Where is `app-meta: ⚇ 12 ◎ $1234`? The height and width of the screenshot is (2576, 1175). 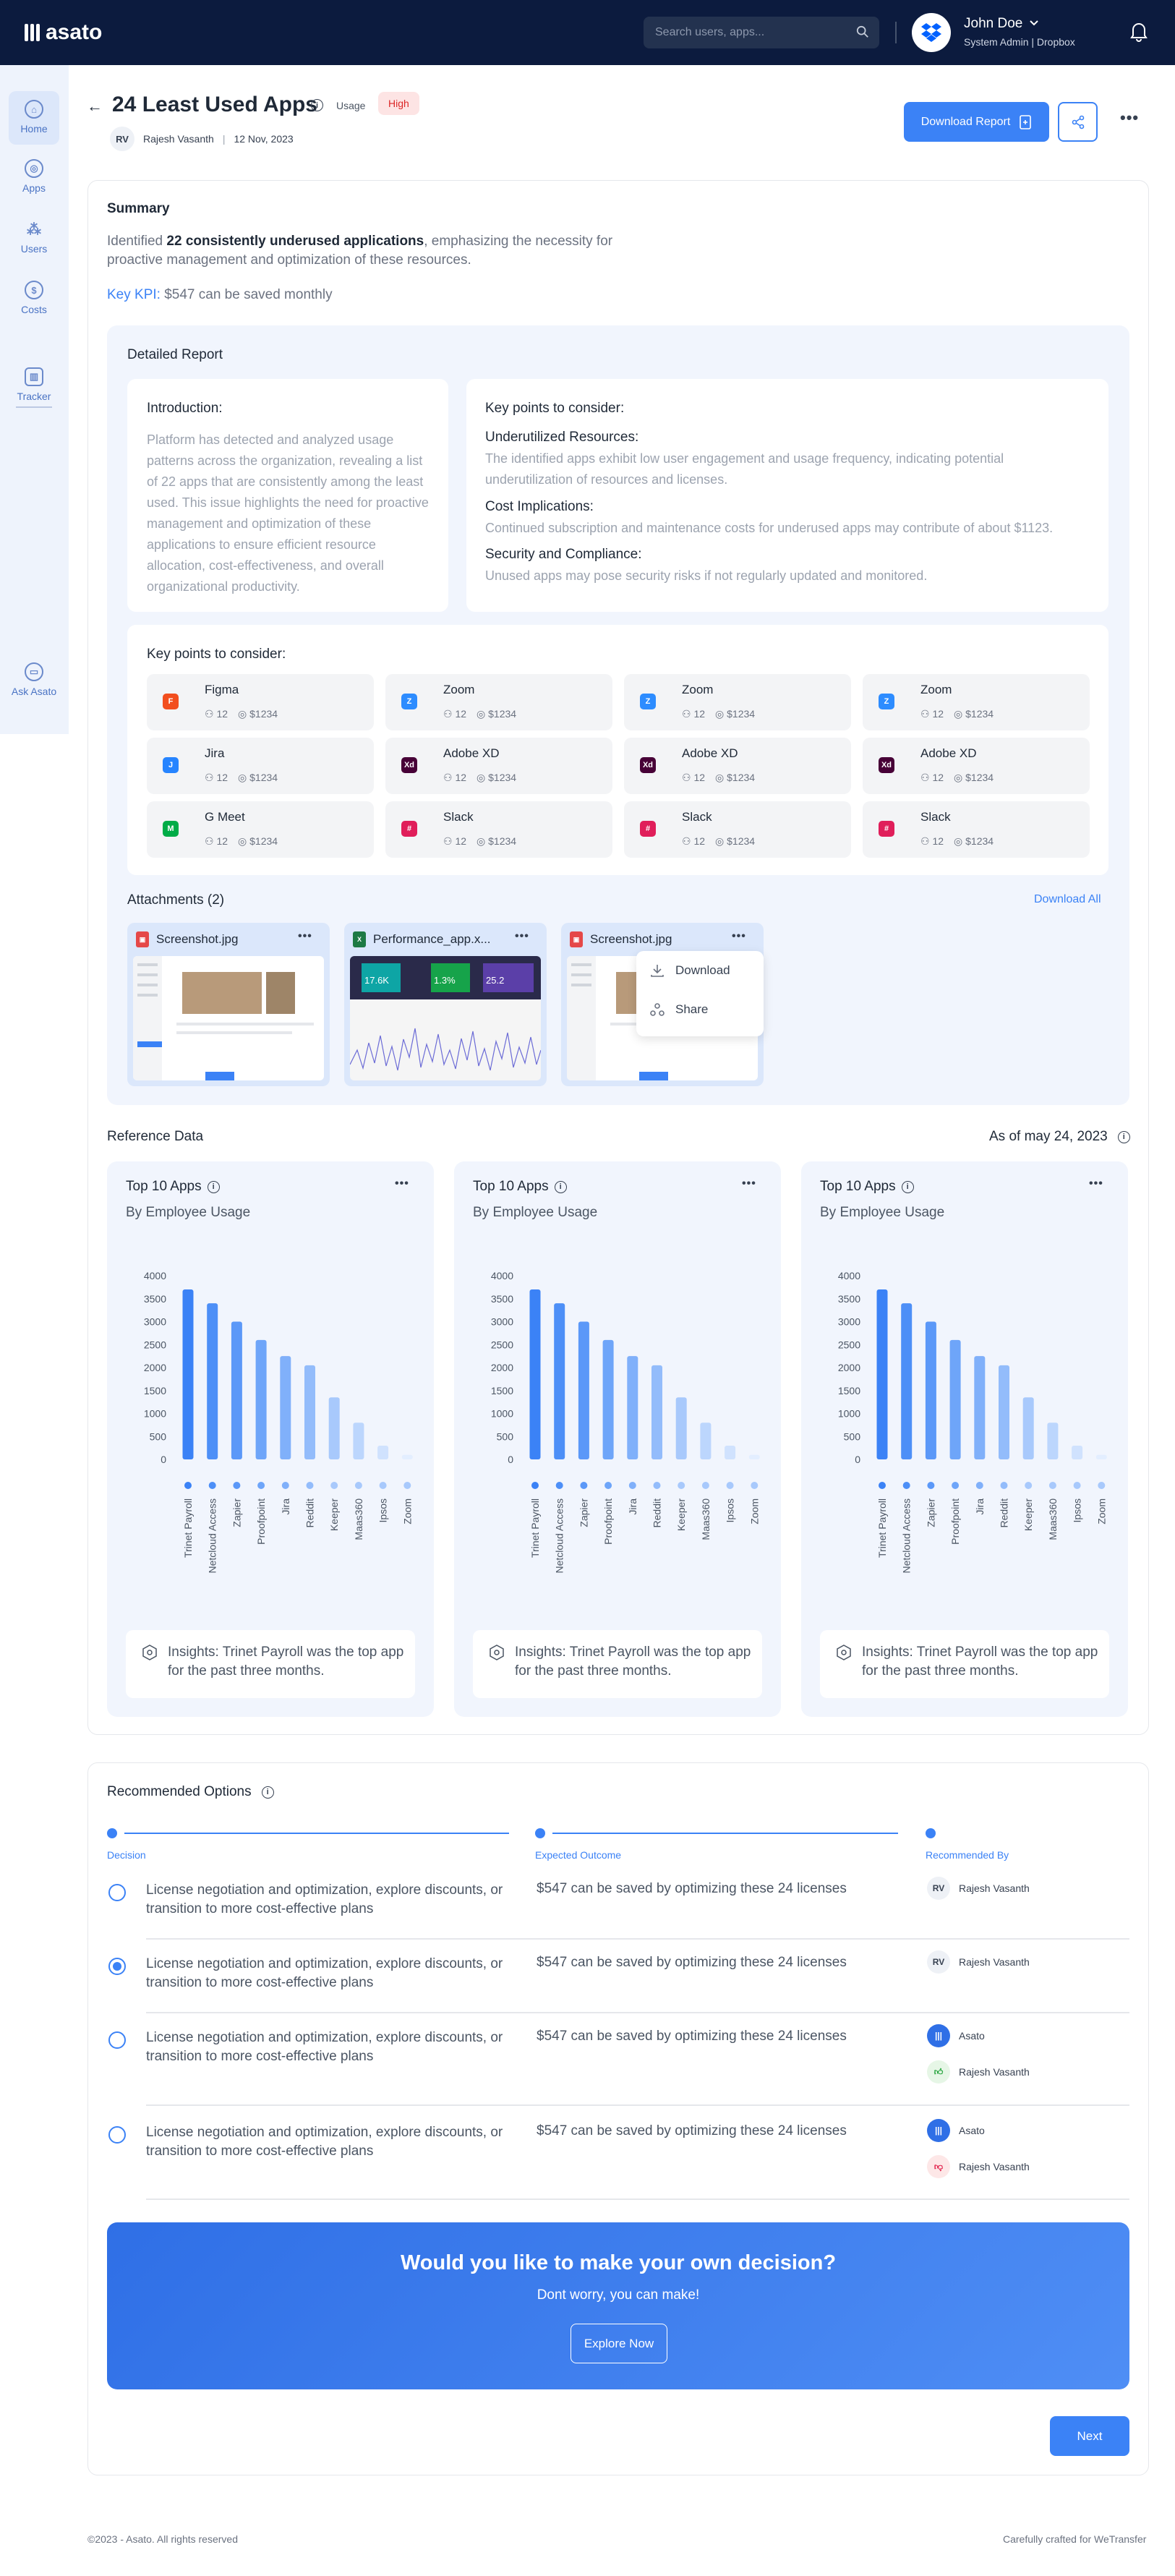
app-meta: ⚇ 12 ◎ $1234 is located at coordinates (479, 778).